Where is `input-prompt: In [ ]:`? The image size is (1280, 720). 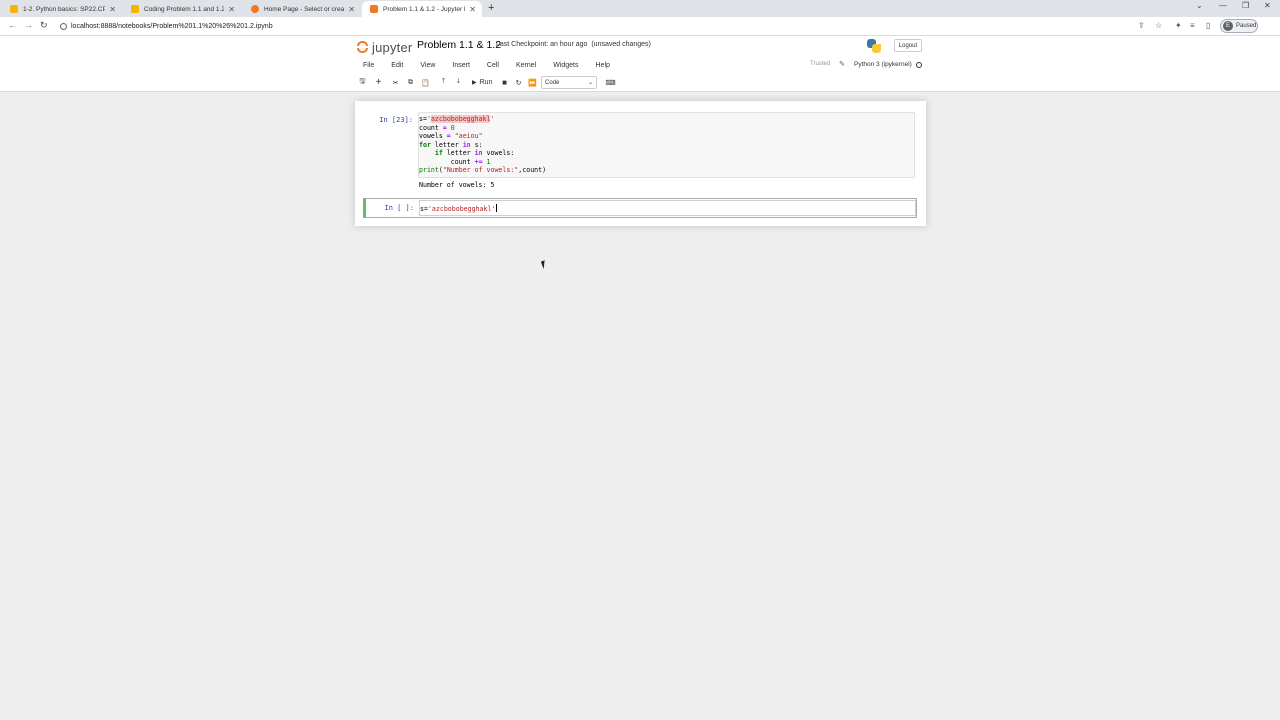 input-prompt: In [ ]: is located at coordinates (399, 208).